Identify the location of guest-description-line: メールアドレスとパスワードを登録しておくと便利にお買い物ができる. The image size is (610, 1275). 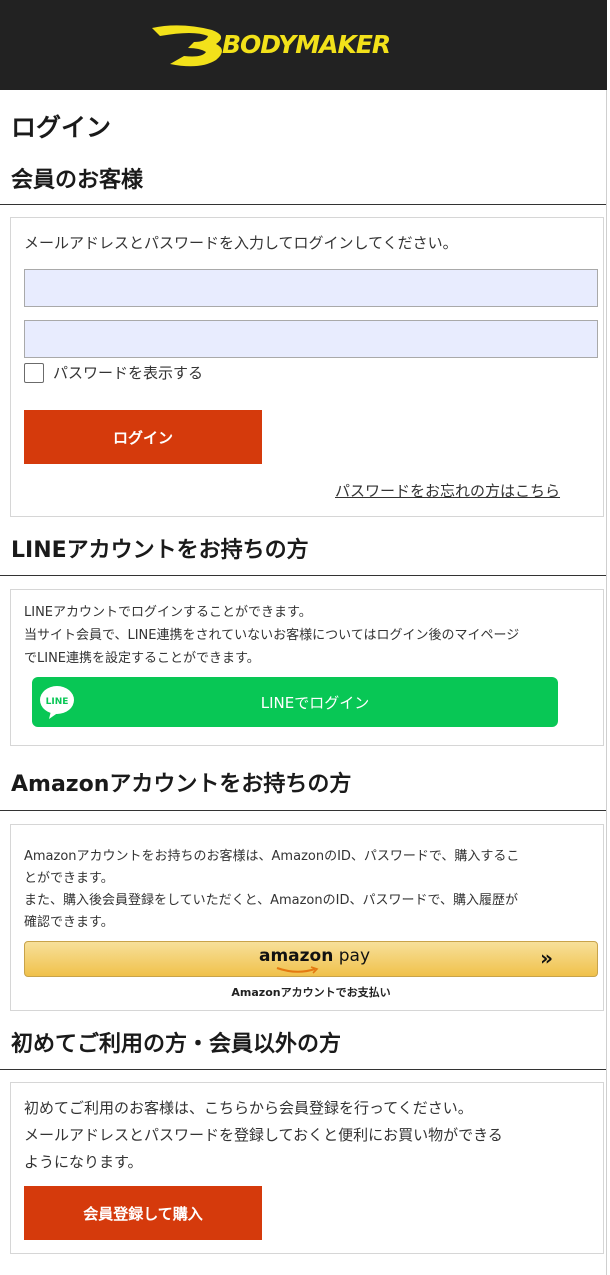
(263, 1135).